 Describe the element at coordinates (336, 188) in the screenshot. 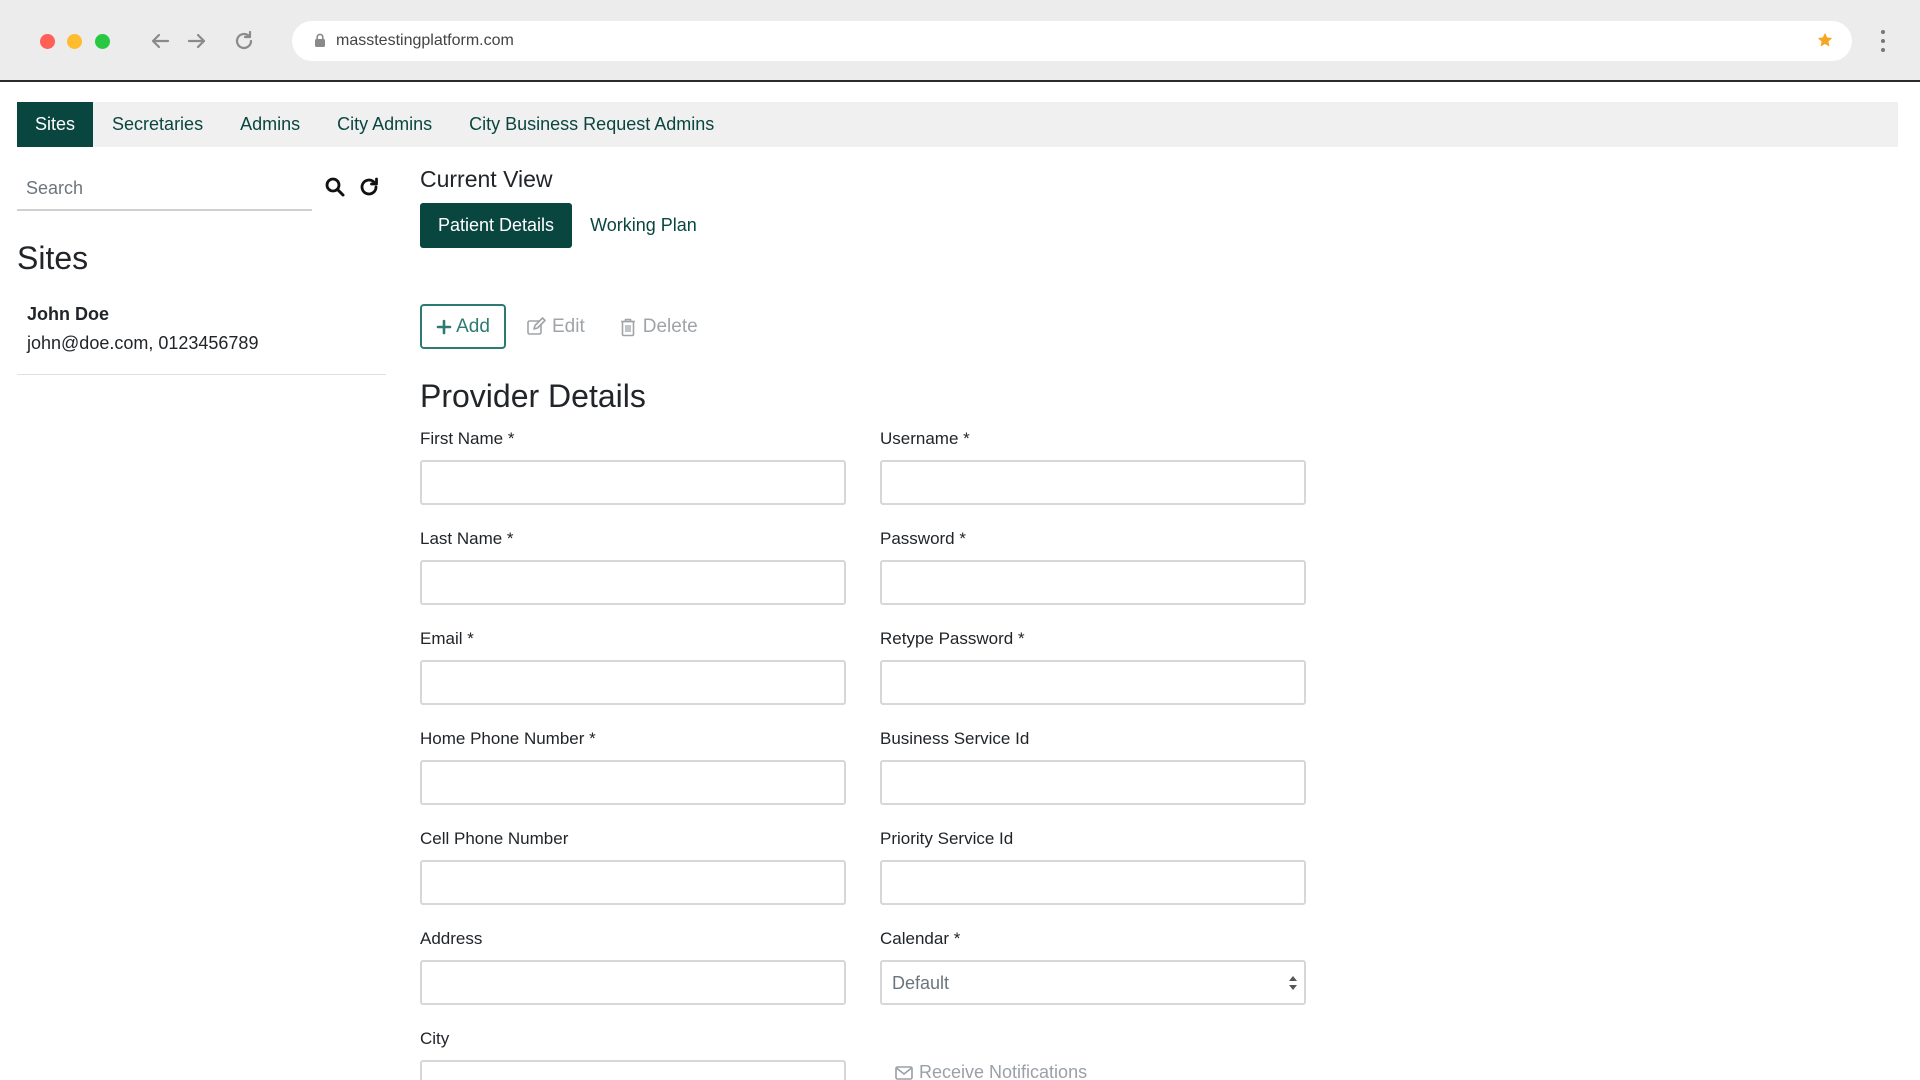

I see `search-icon` at that location.